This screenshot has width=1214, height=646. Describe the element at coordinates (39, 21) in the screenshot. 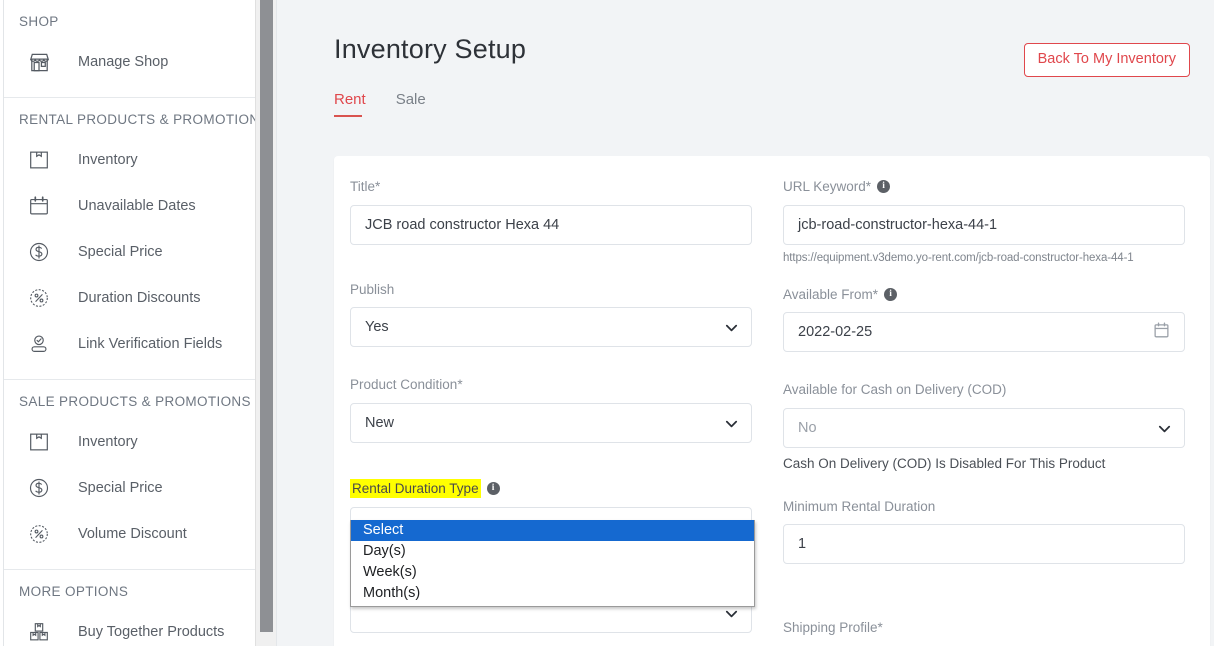

I see `sidebar-group-title: SHOP` at that location.